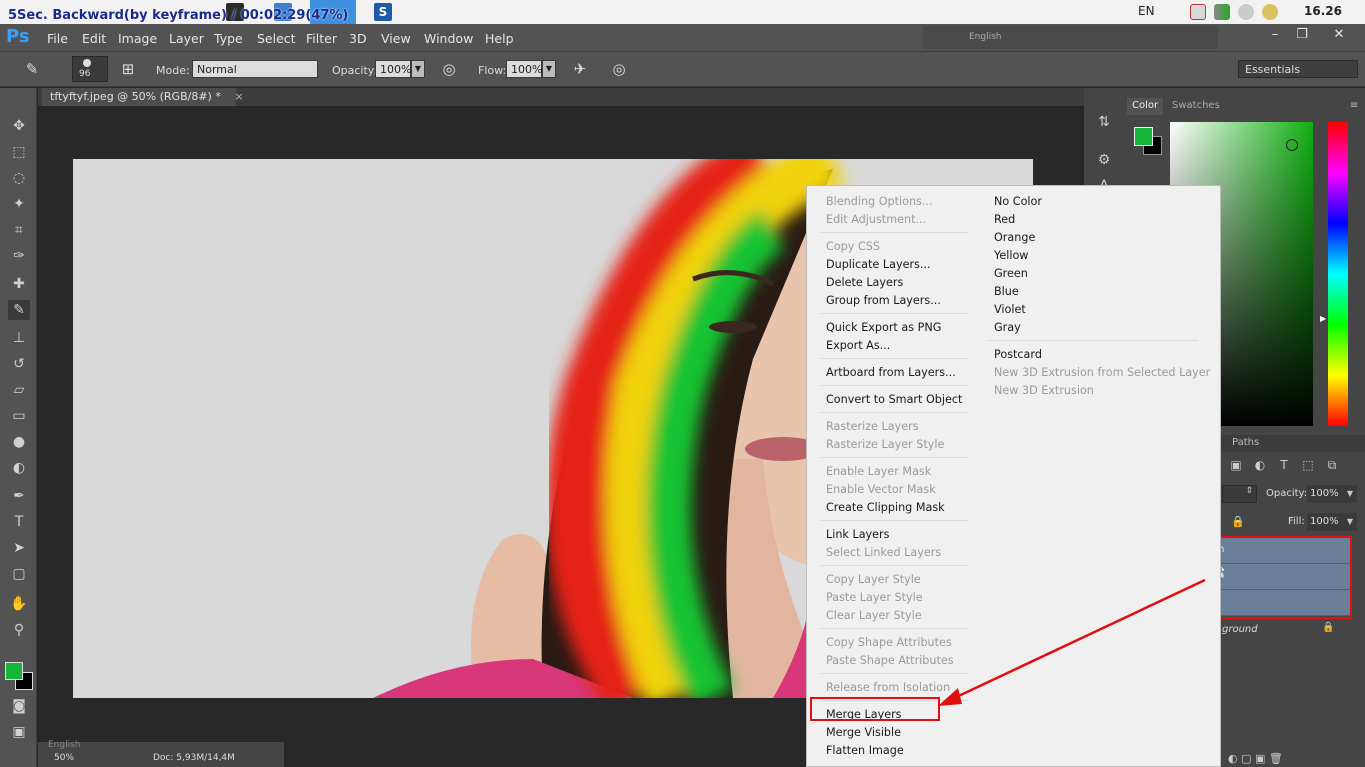 This screenshot has width=1365, height=767. I want to click on menu-item-link-layers: Link Layers, so click(858, 534).